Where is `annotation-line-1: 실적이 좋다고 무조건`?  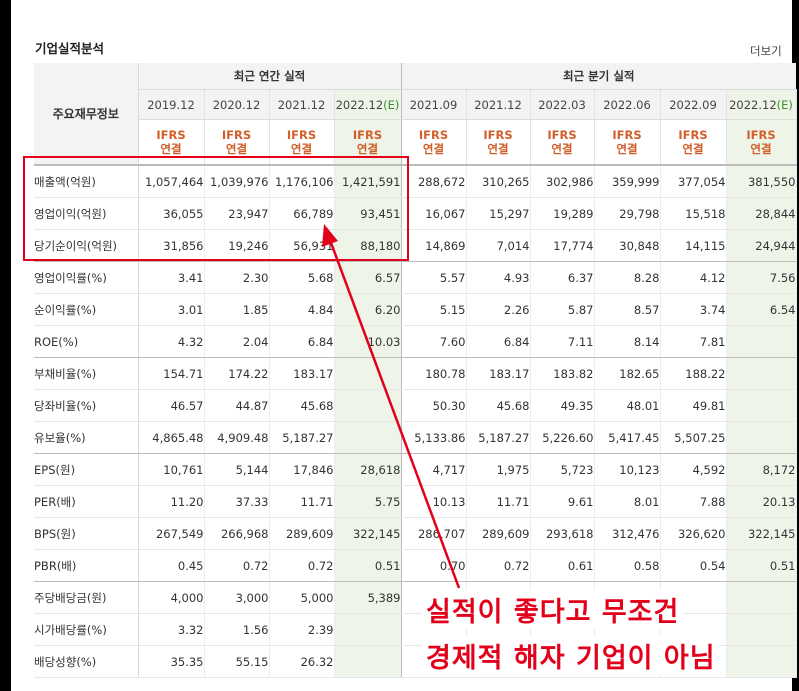
annotation-line-1: 실적이 좋다고 무조건 is located at coordinates (553, 609).